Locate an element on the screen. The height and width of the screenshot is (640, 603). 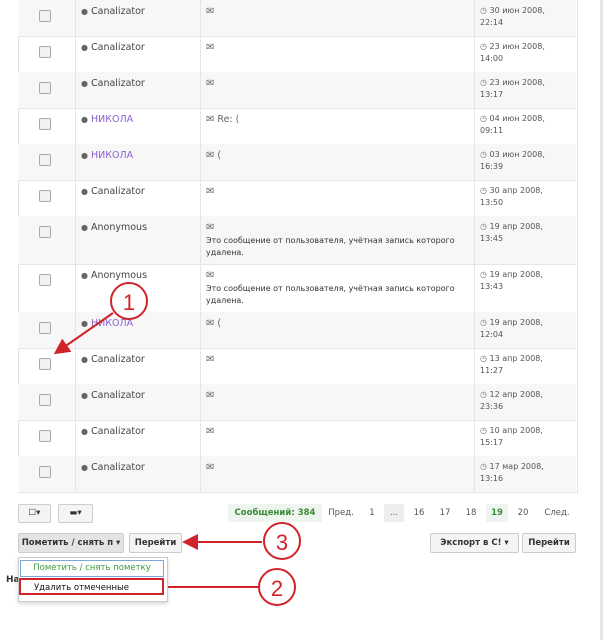
callout-3: 3 is located at coordinates (282, 541).